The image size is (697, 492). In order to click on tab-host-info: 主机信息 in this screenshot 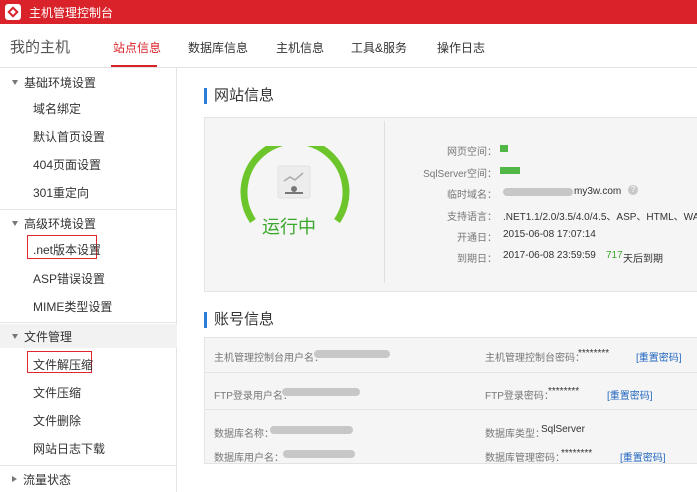, I will do `click(300, 47)`.